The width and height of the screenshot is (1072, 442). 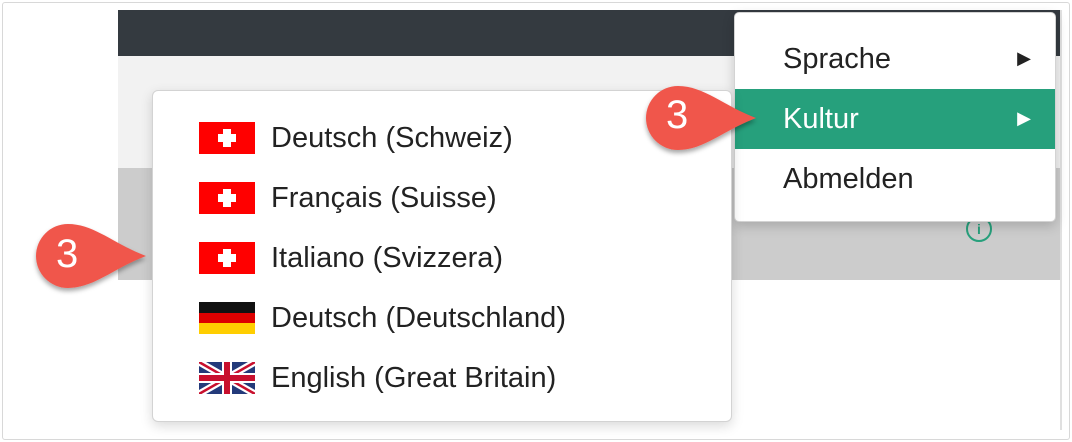 What do you see at coordinates (227, 378) in the screenshot?
I see `uk-flag-icon` at bounding box center [227, 378].